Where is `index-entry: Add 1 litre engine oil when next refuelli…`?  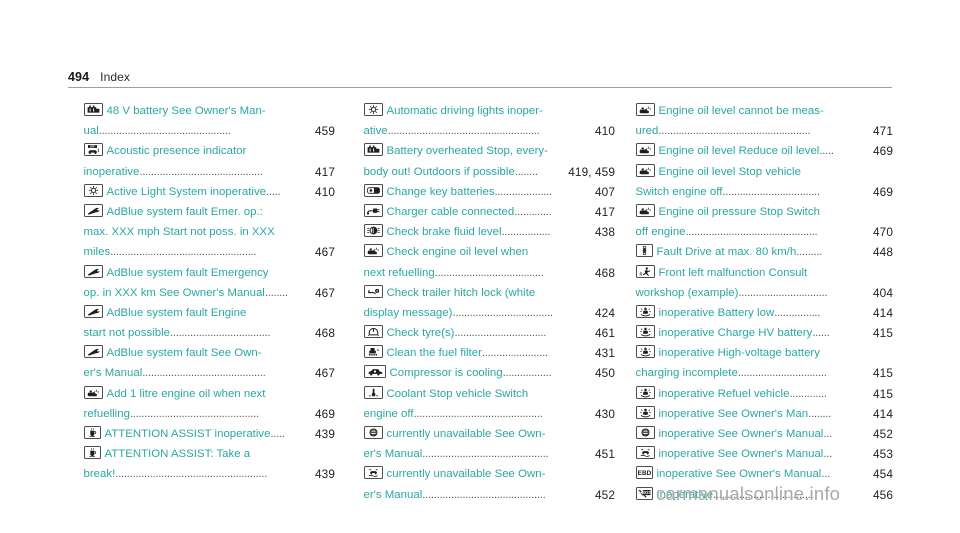 index-entry: Add 1 litre engine oil when next refuelli… is located at coordinates (209, 404).